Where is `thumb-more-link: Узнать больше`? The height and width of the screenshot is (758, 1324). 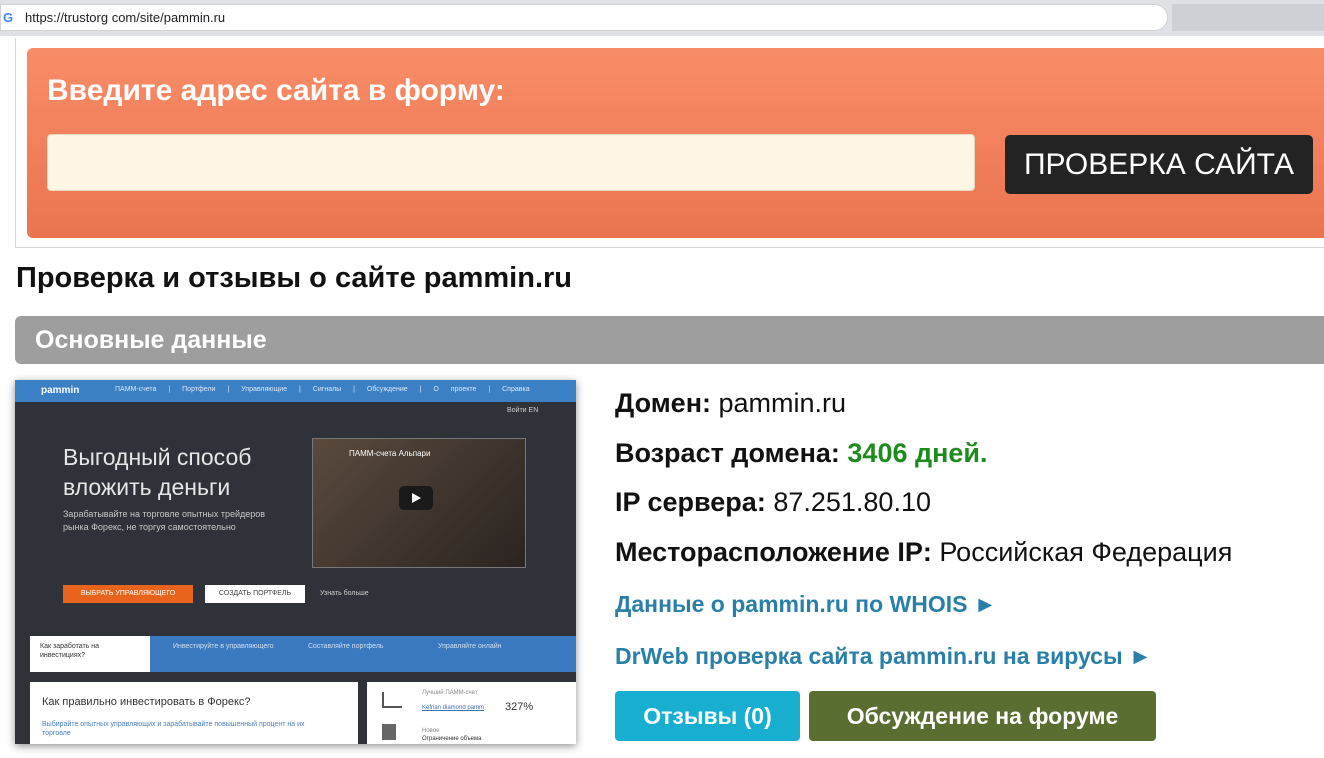
thumb-more-link: Узнать больше is located at coordinates (344, 593).